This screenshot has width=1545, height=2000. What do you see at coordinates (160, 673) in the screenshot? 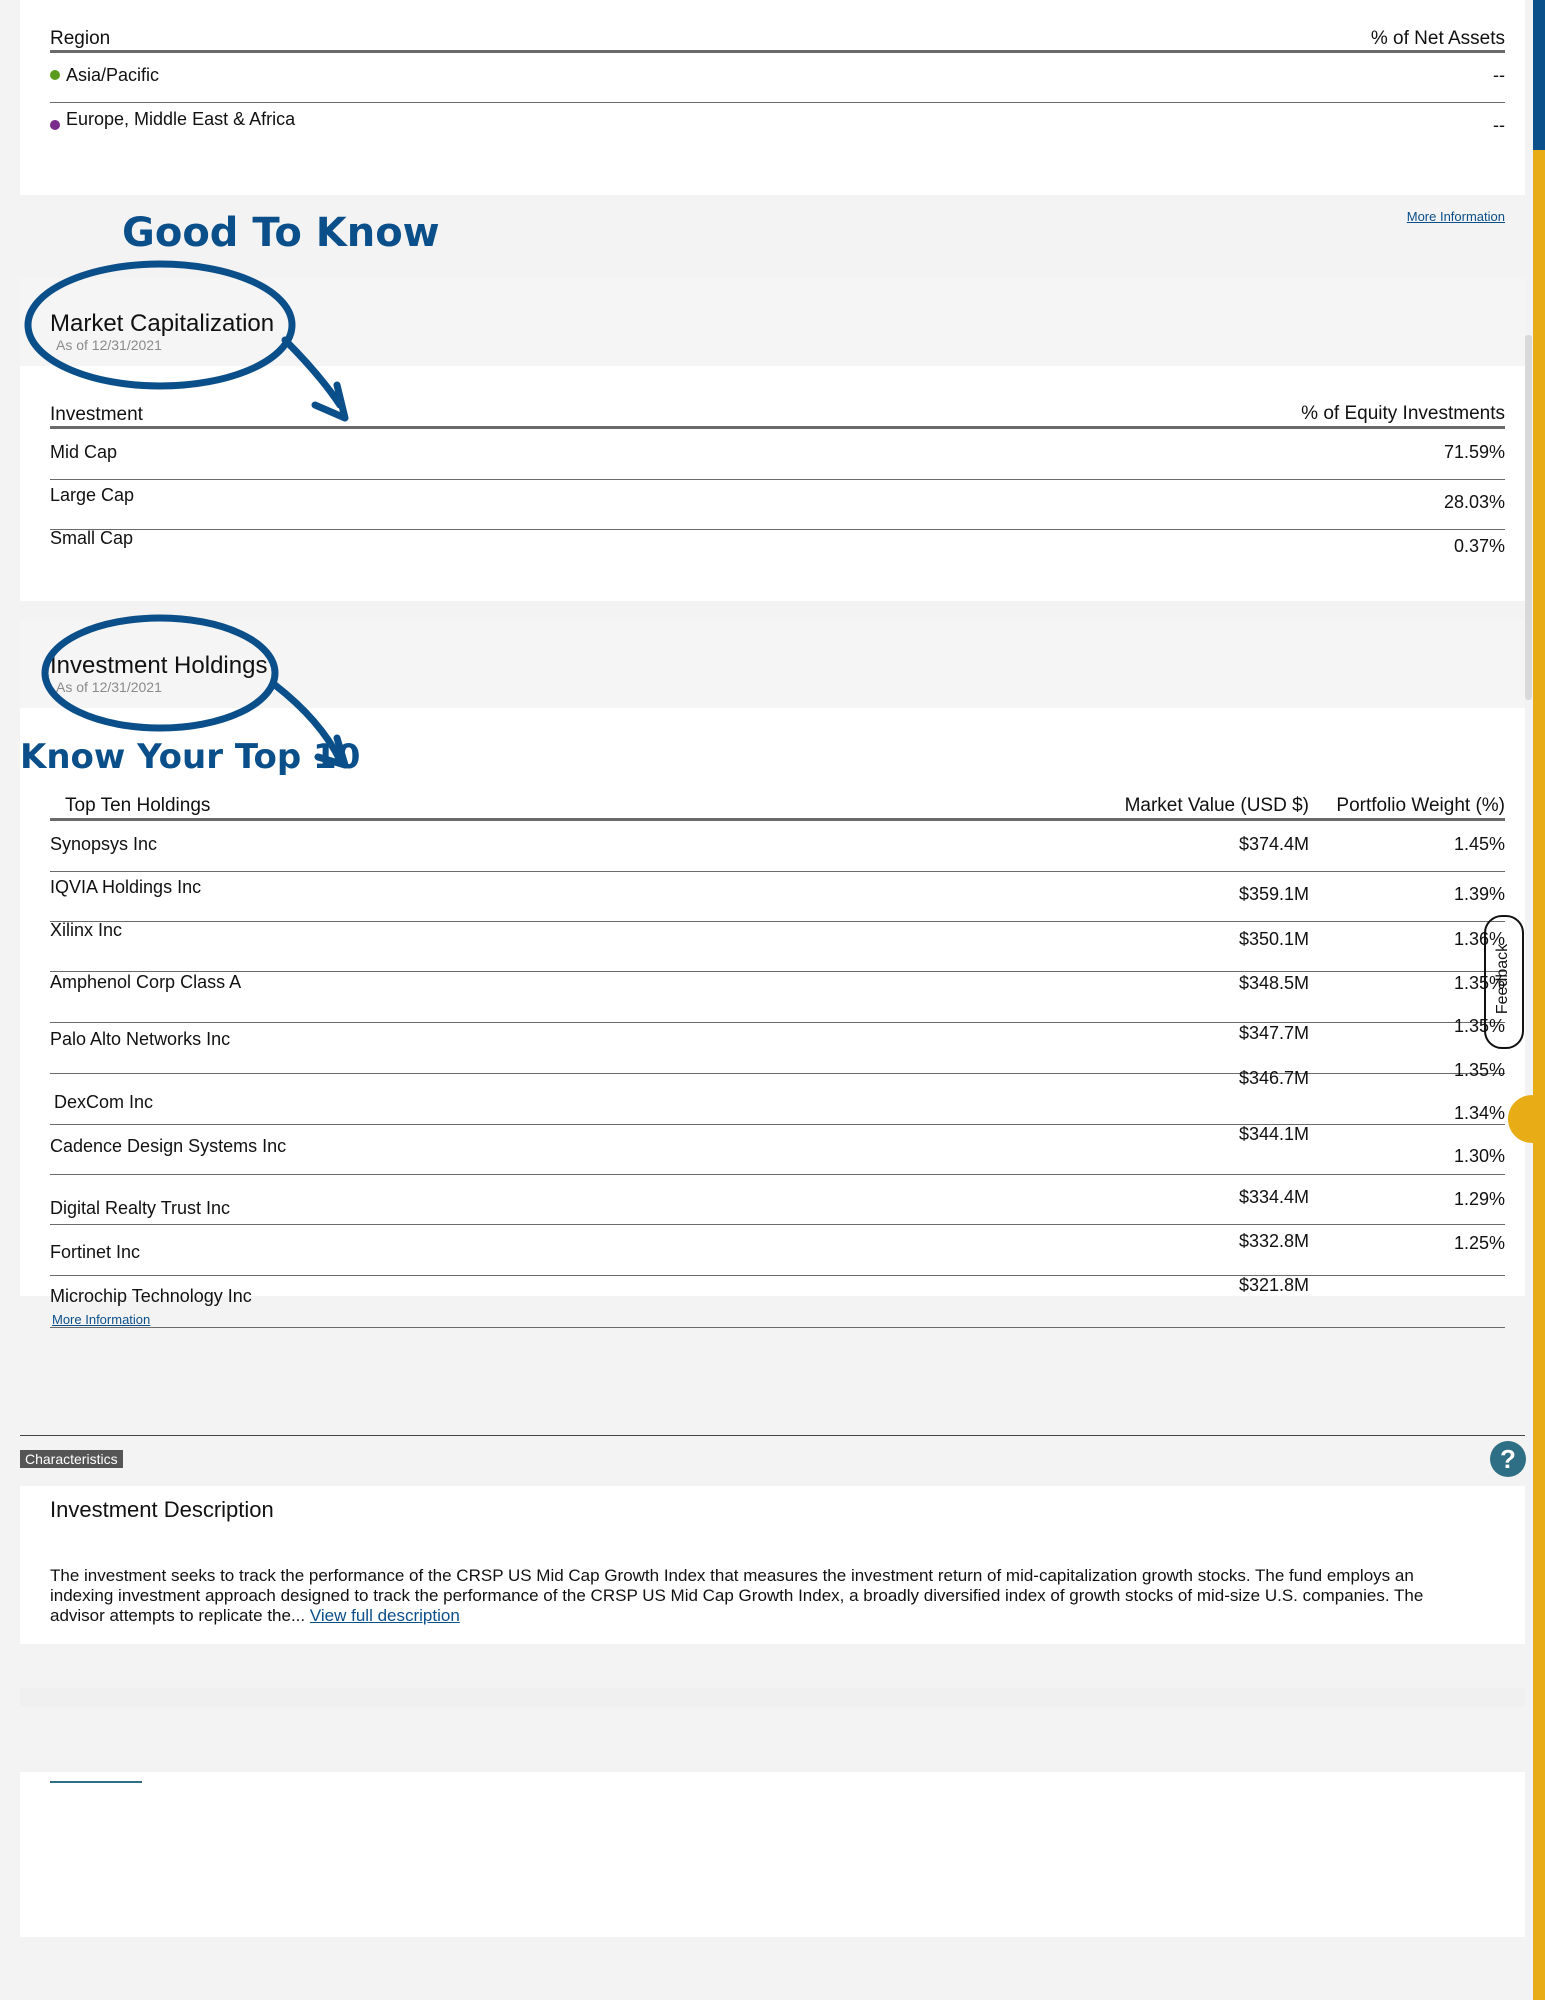
I see `holdings-circle-annotation` at bounding box center [160, 673].